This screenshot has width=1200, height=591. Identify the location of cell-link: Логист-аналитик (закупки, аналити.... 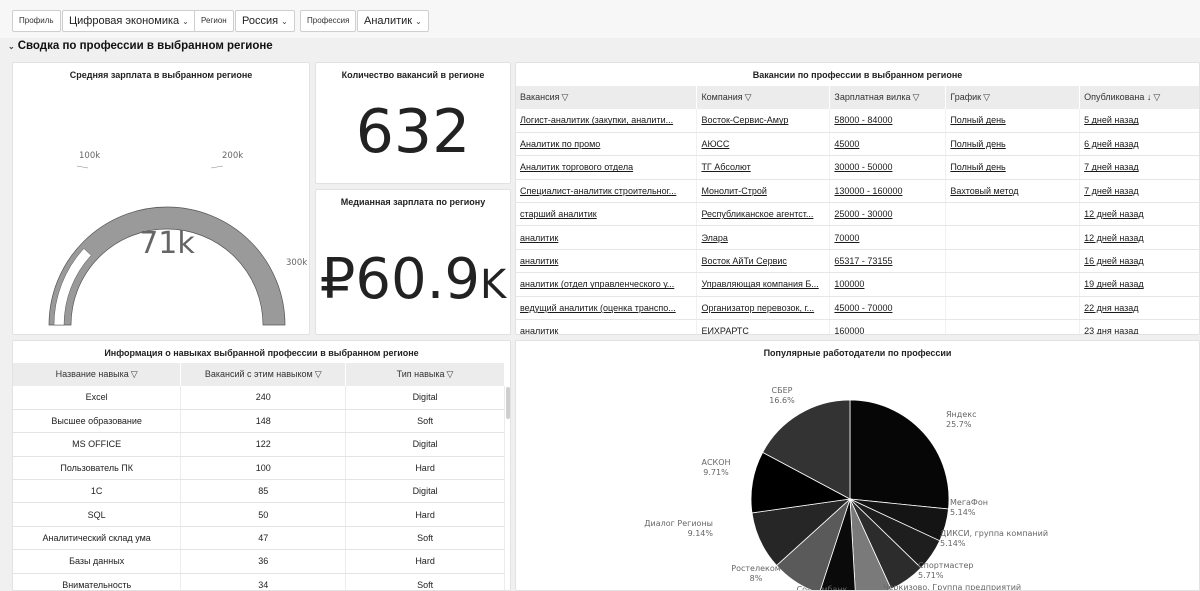
(596, 120).